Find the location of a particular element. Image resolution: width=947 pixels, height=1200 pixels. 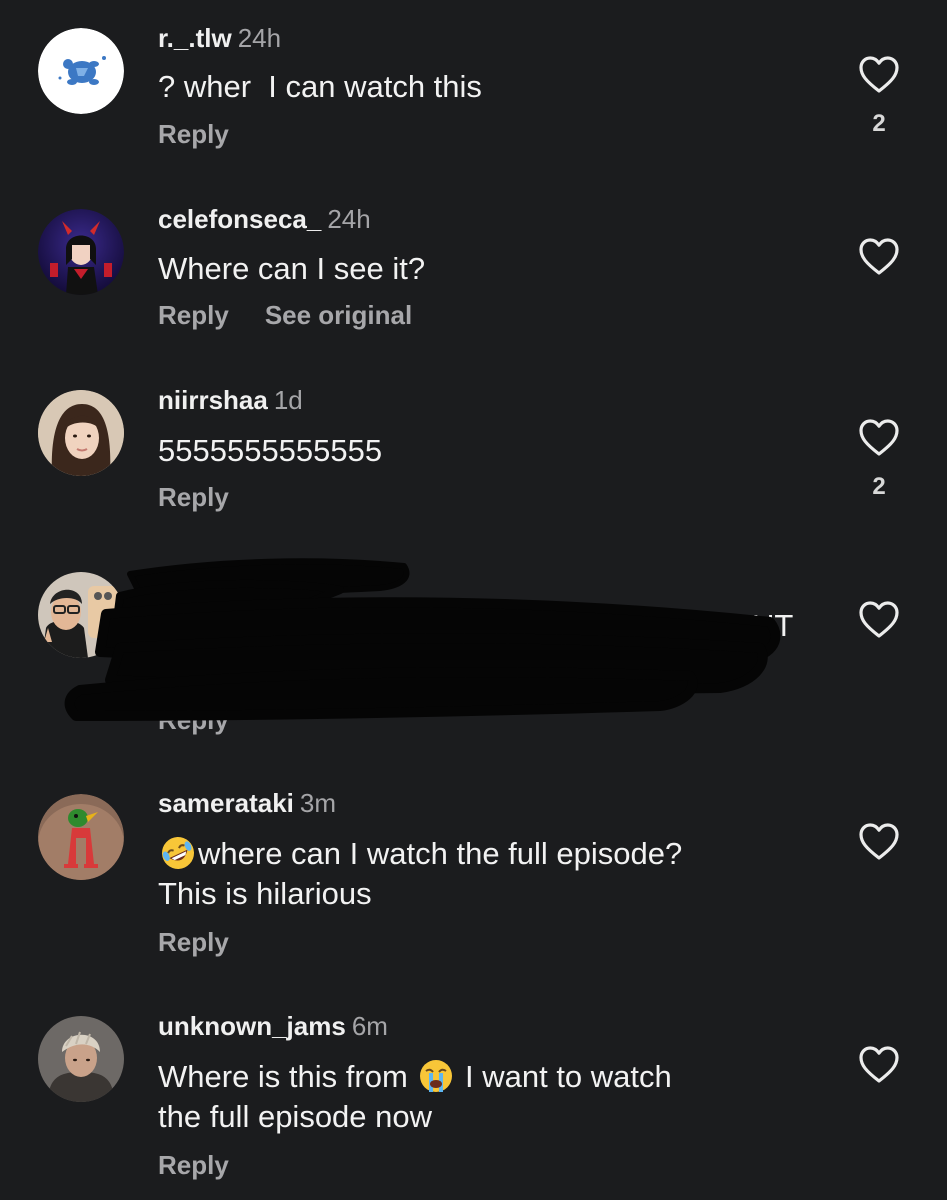

comment-meta: celefonseca_ 24h is located at coordinates (264, 219).